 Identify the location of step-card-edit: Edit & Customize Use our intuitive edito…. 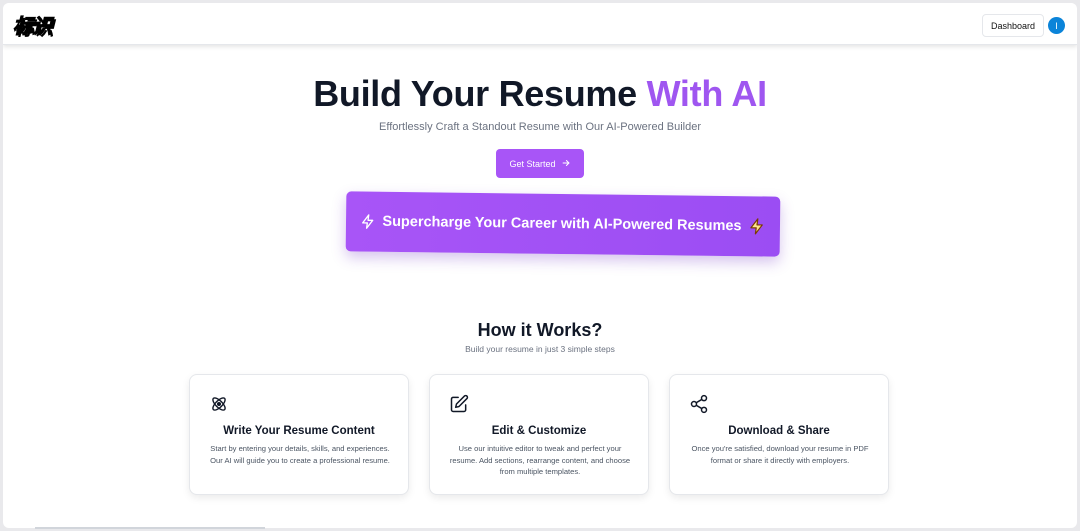
(539, 434).